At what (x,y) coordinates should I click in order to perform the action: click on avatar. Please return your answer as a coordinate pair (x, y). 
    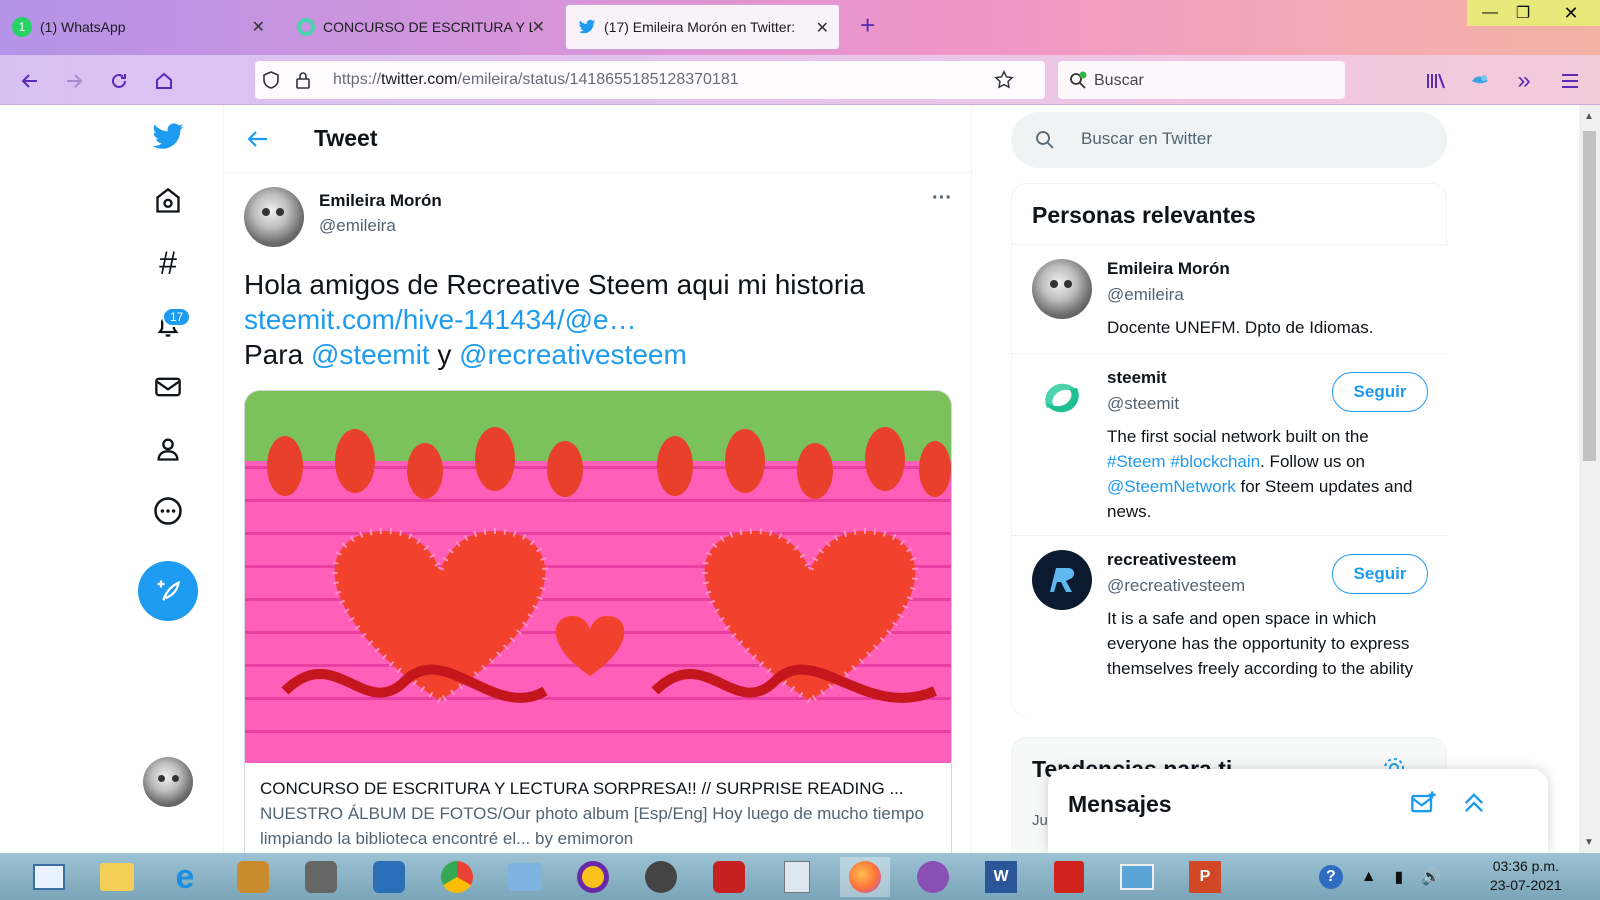
    Looking at the image, I should click on (1062, 289).